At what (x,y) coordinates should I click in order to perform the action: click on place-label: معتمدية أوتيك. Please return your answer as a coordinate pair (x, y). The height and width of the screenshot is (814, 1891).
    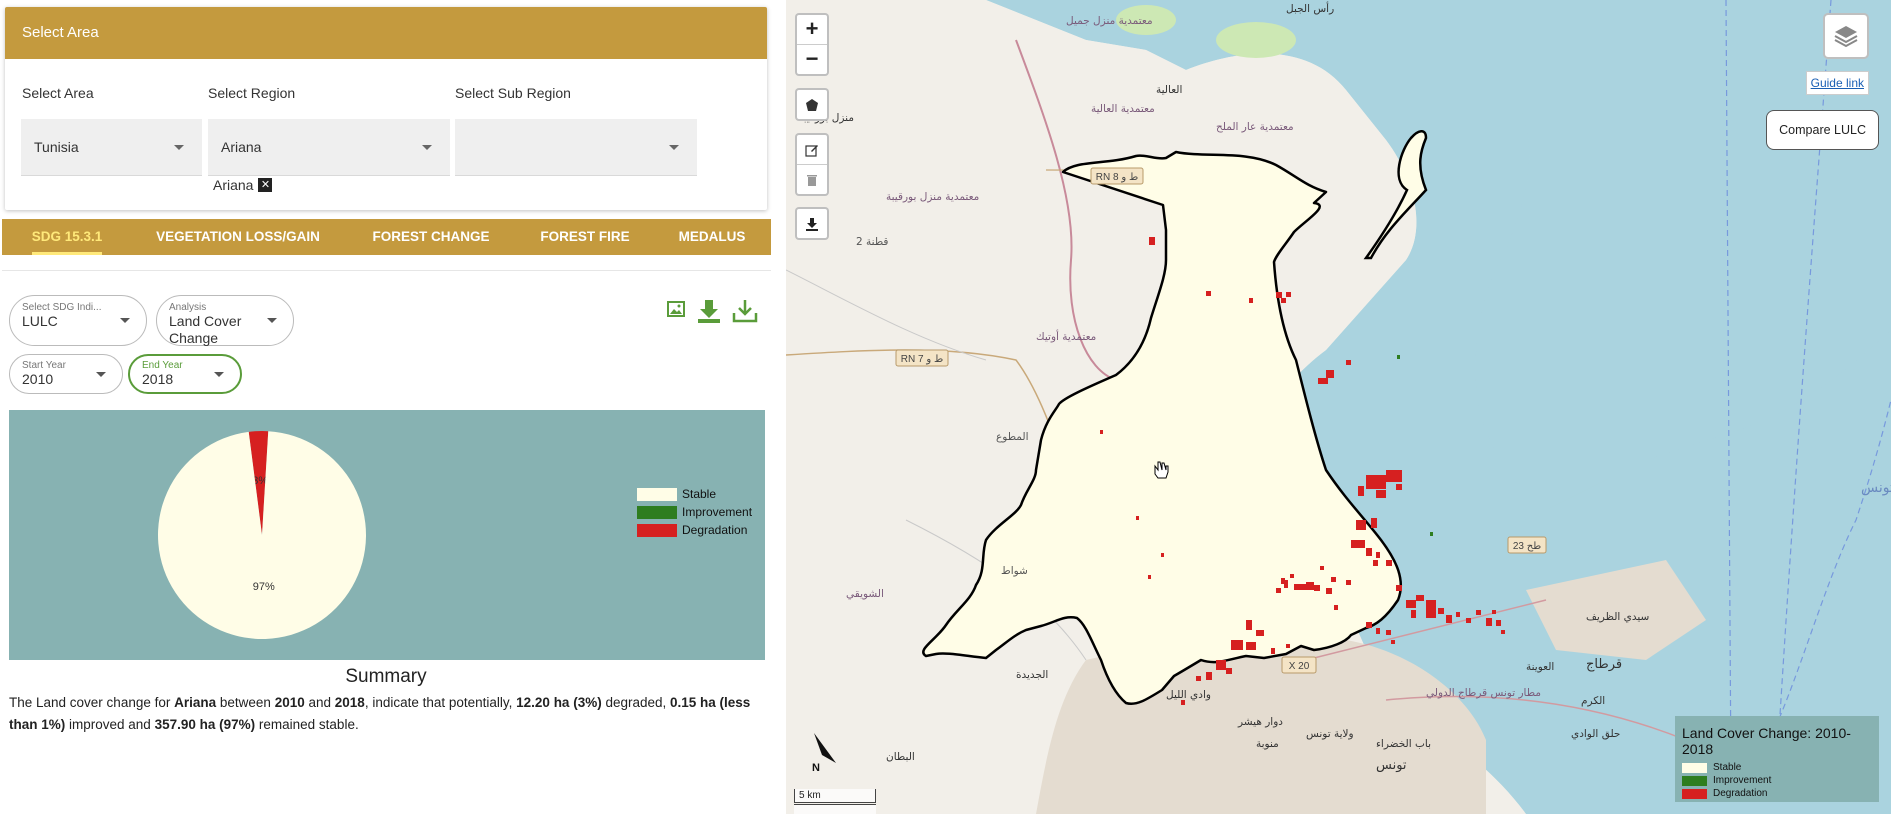
    Looking at the image, I should click on (1066, 336).